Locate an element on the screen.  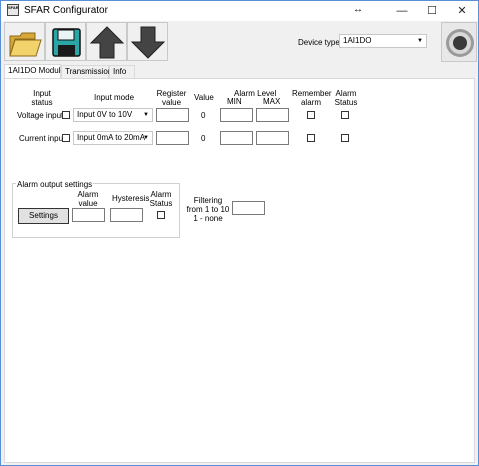
device-type-value: 1AI1DO is located at coordinates (357, 40).